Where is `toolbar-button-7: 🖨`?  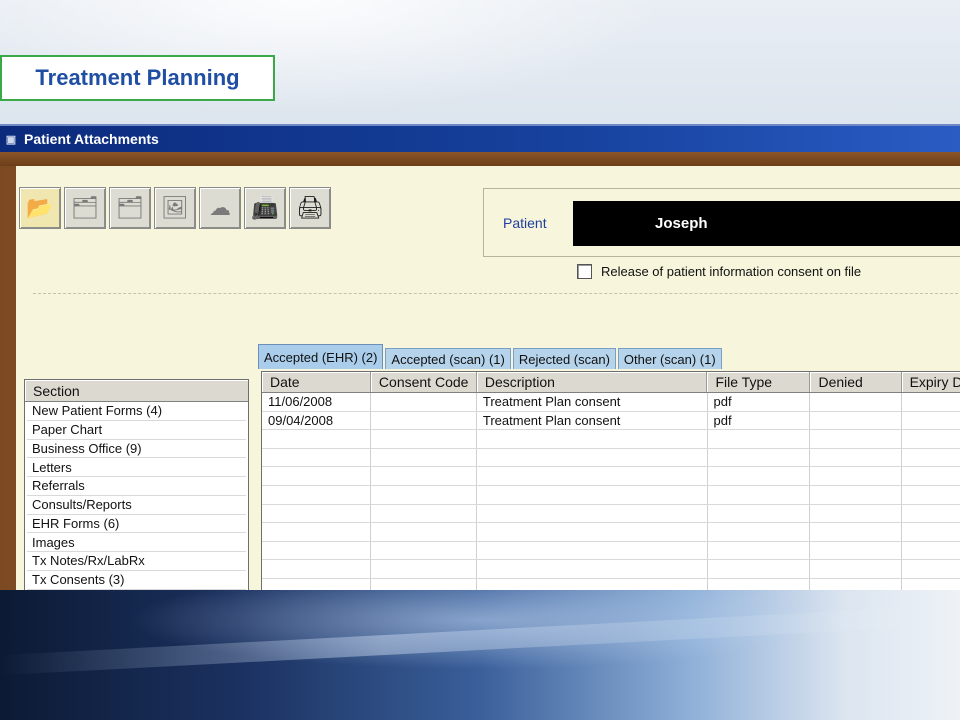
toolbar-button-7: 🖨 is located at coordinates (310, 208).